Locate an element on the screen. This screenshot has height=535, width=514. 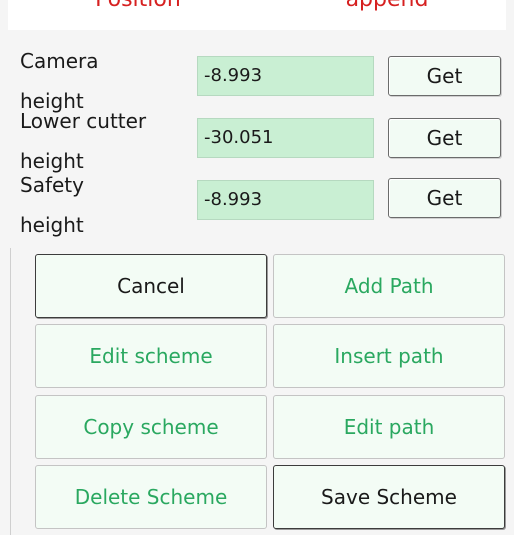
lower-cutter-height-field: -30.051 is located at coordinates (285, 138).